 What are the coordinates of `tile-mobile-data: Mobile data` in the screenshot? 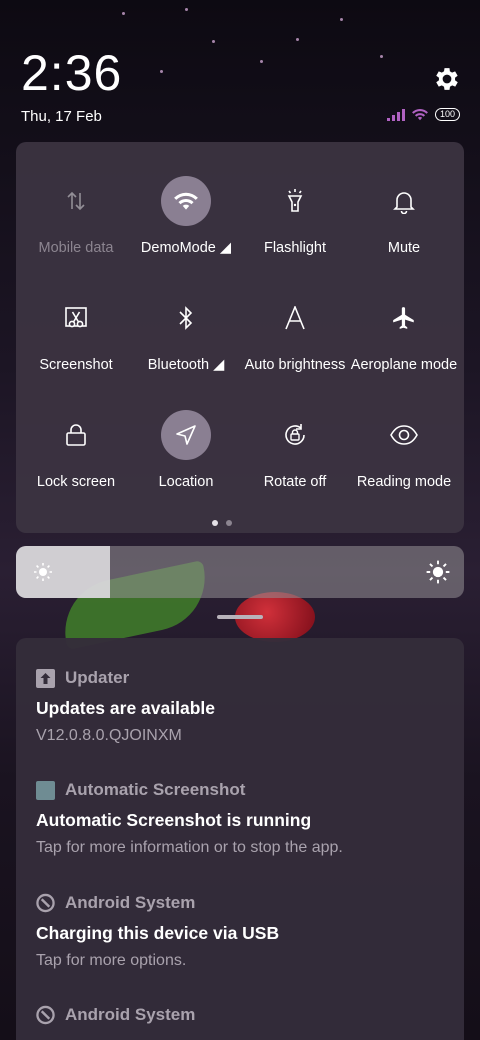 It's located at (76, 199).